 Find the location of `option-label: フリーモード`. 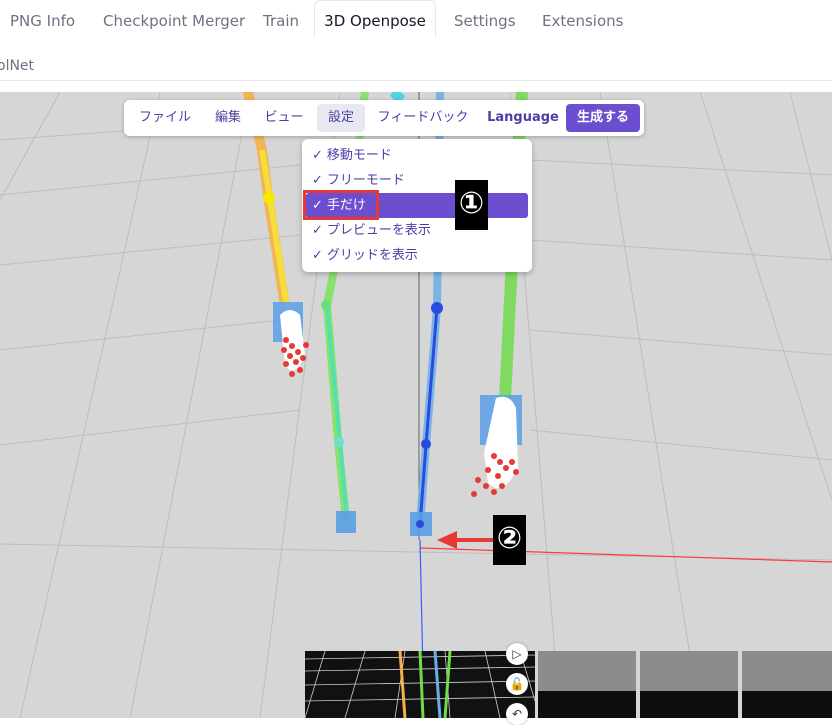

option-label: フリーモード is located at coordinates (365, 180).